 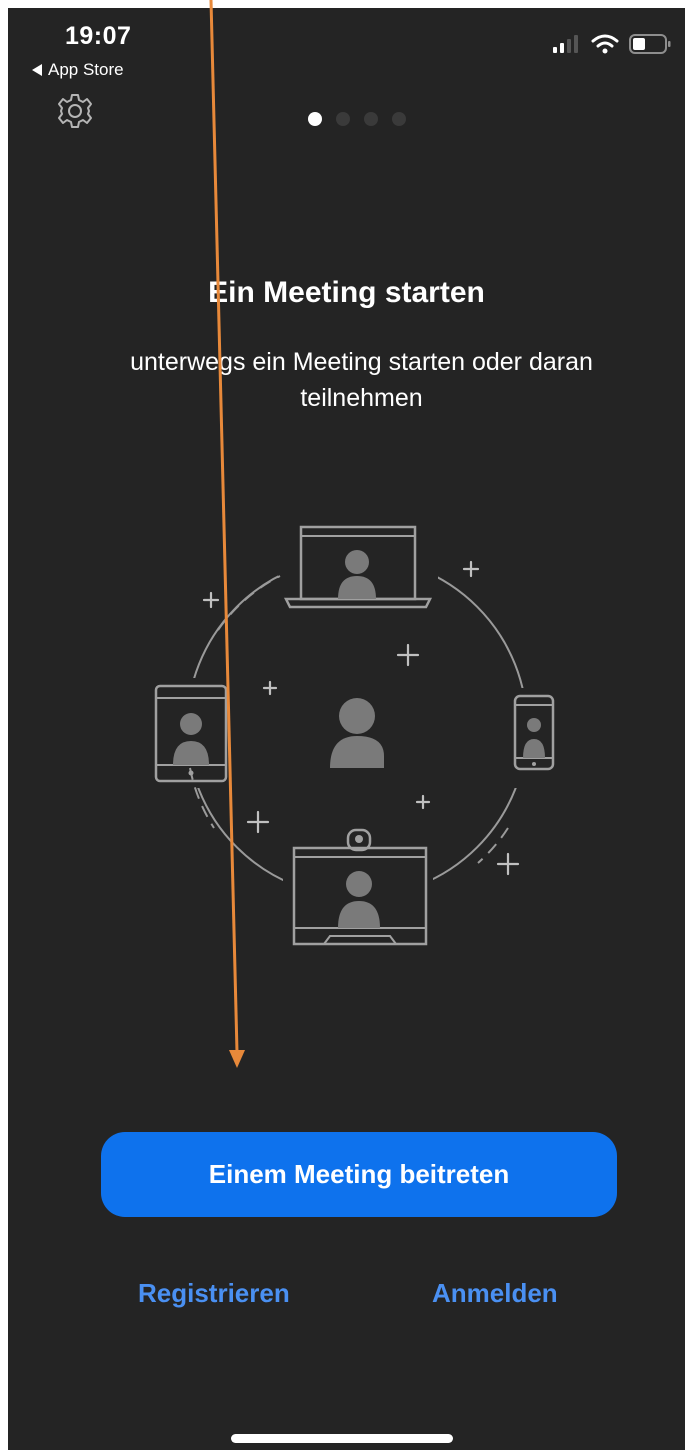 I want to click on room-system-icon, so click(x=360, y=887).